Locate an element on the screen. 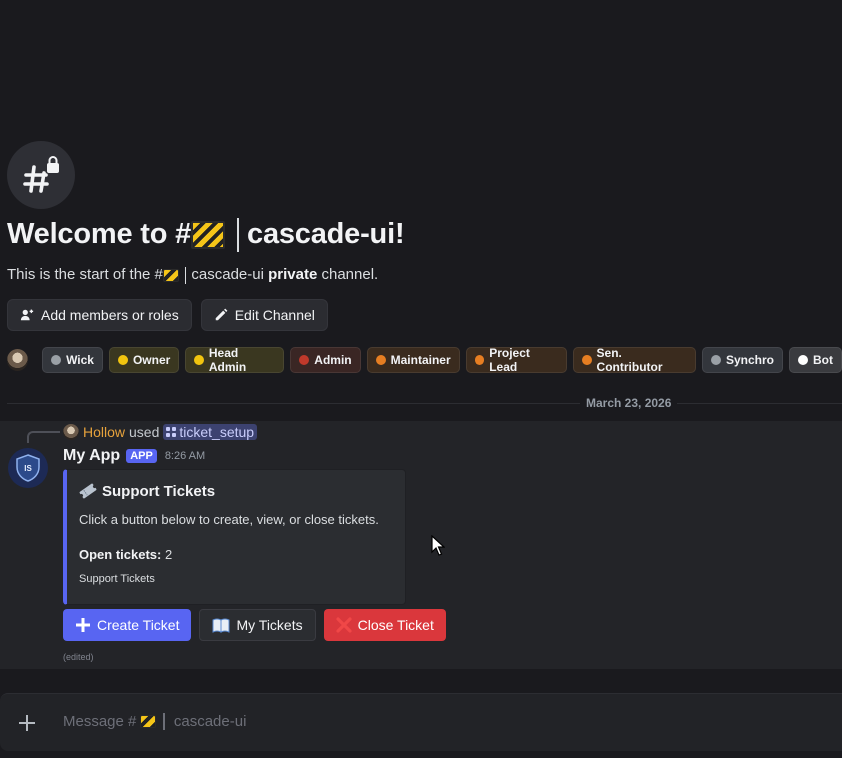 This screenshot has height=758, width=842. role-chip: Wick is located at coordinates (72, 360).